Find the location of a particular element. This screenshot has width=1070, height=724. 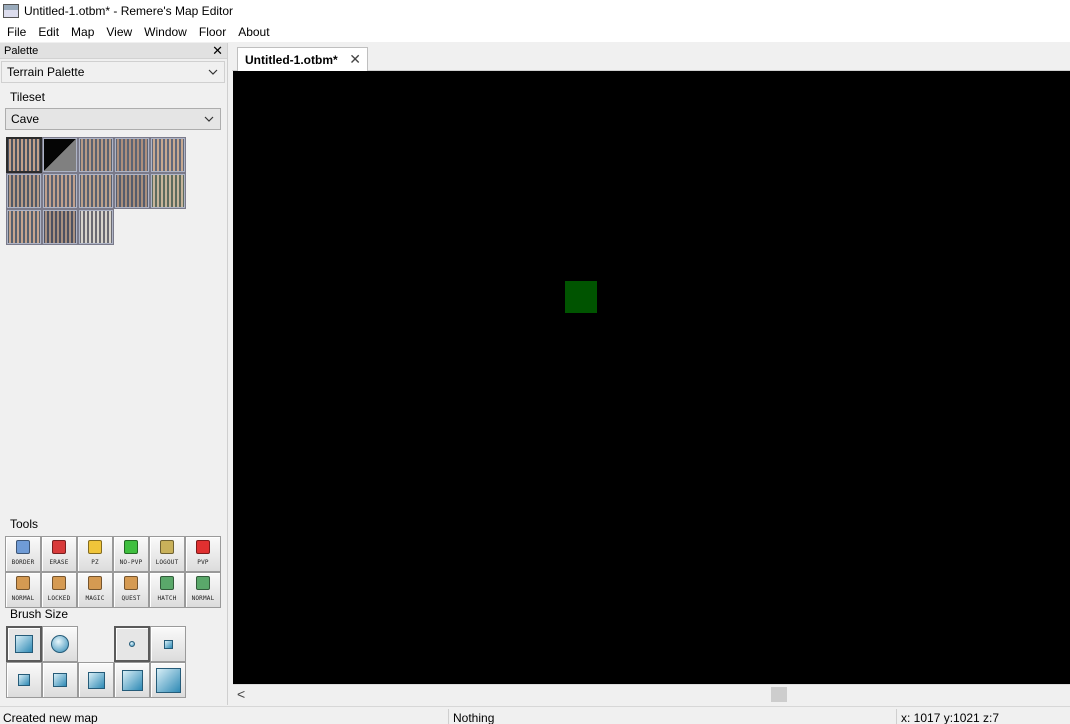

erase-icon is located at coordinates (59, 547).